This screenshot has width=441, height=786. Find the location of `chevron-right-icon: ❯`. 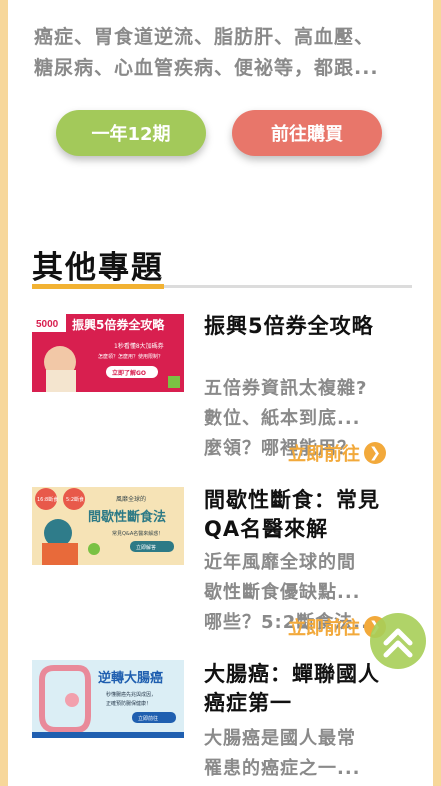

chevron-right-icon: ❯ is located at coordinates (375, 453).